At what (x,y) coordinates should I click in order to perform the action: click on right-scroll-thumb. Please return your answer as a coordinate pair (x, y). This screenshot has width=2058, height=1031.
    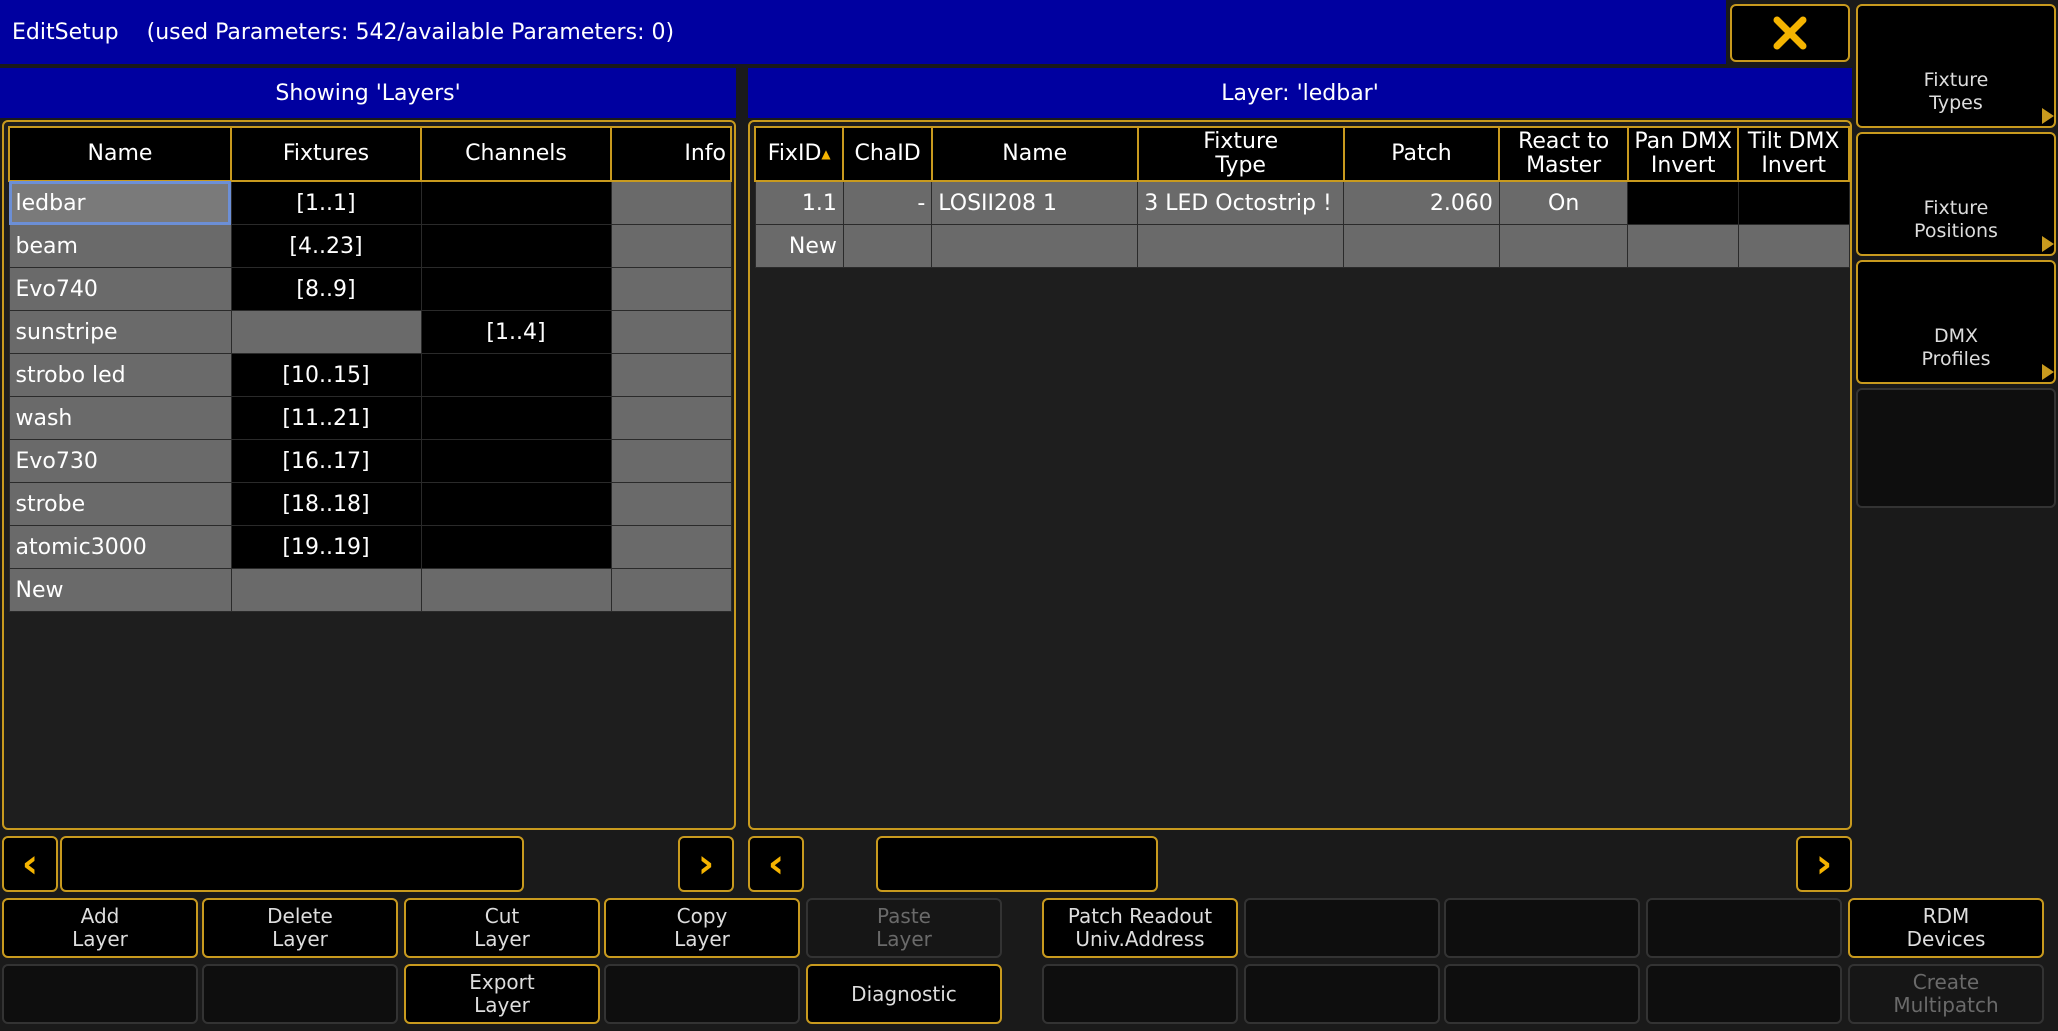
    Looking at the image, I should click on (1017, 864).